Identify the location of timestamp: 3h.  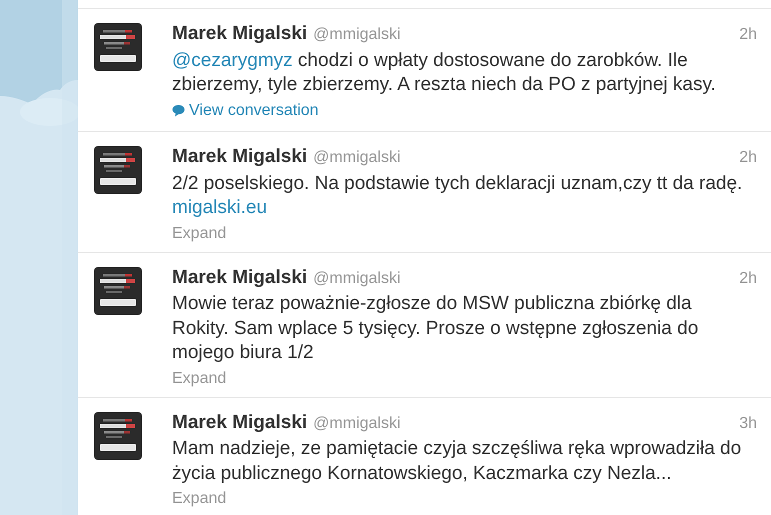
(748, 424).